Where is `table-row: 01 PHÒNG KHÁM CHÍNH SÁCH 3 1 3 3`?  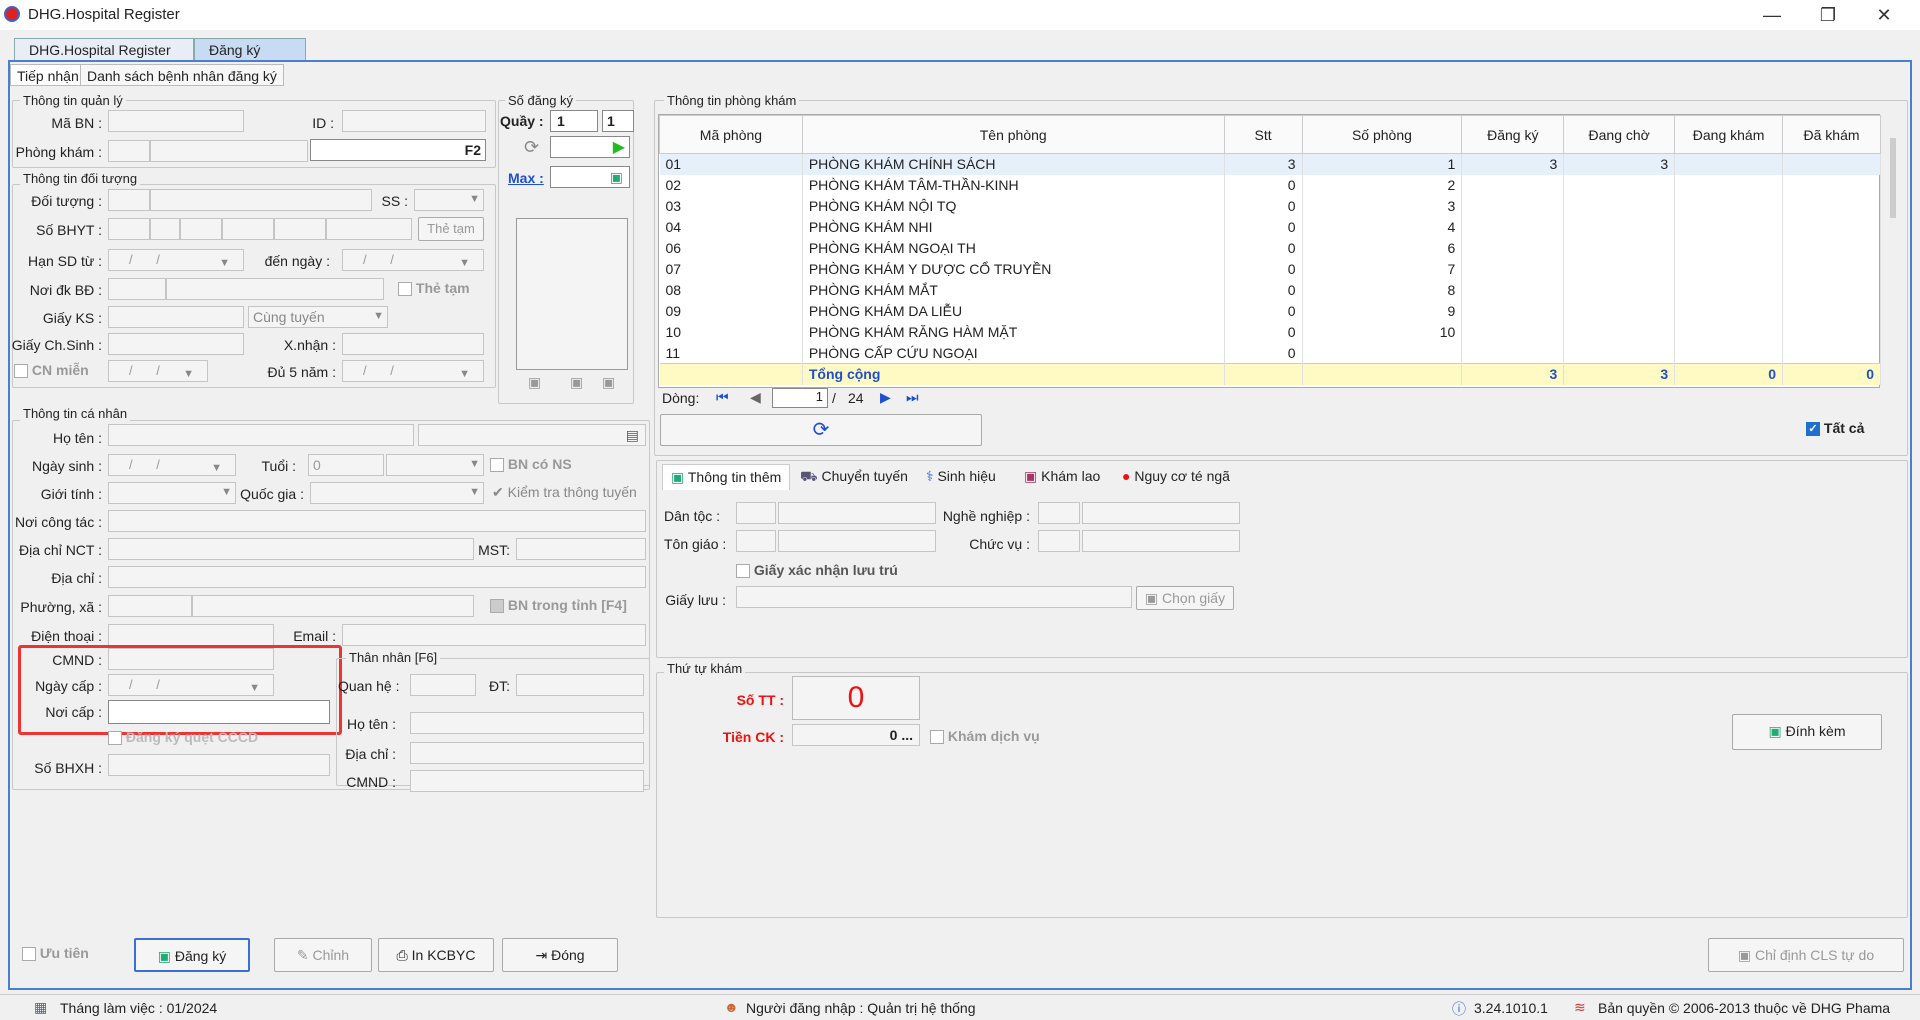
table-row: 01 PHÒNG KHÁM CHÍNH SÁCH 3 1 3 3 is located at coordinates (1270, 164).